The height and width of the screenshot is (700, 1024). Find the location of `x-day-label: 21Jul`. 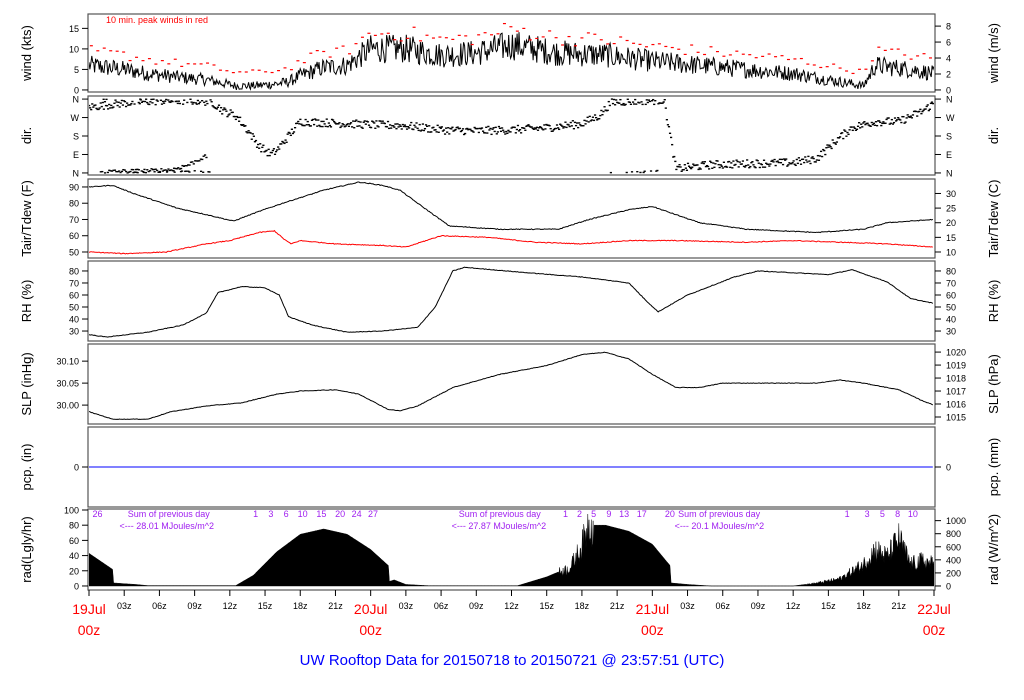

x-day-label: 21Jul is located at coordinates (652, 609).